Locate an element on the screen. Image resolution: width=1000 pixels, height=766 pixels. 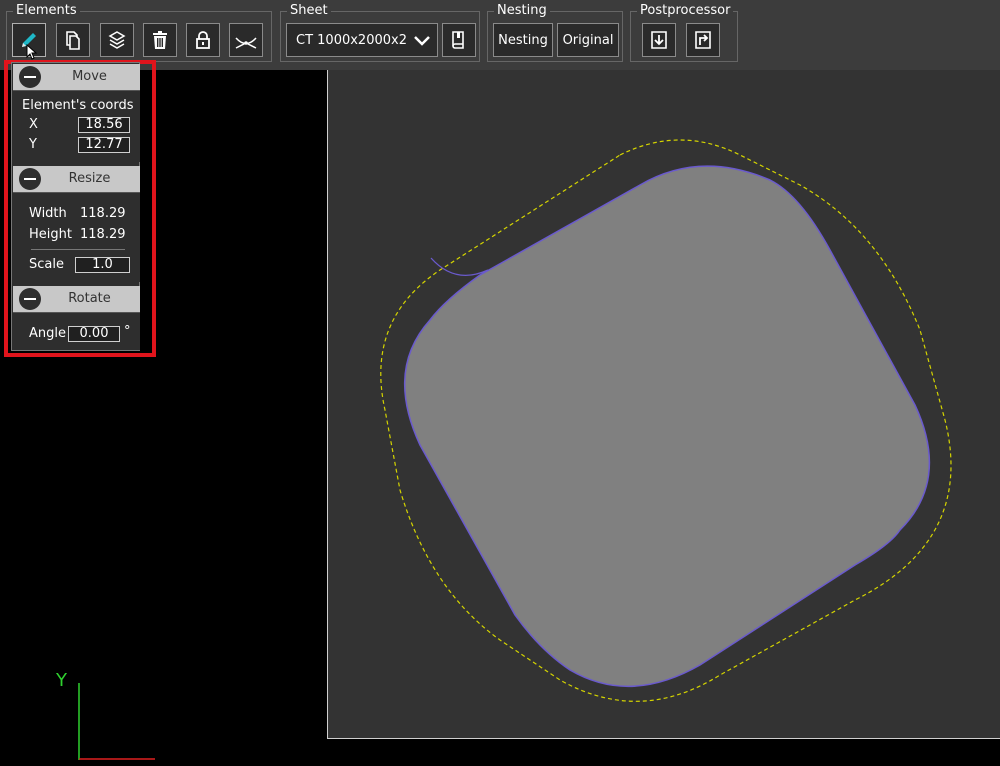
height-value: 118.29 is located at coordinates (103, 234).